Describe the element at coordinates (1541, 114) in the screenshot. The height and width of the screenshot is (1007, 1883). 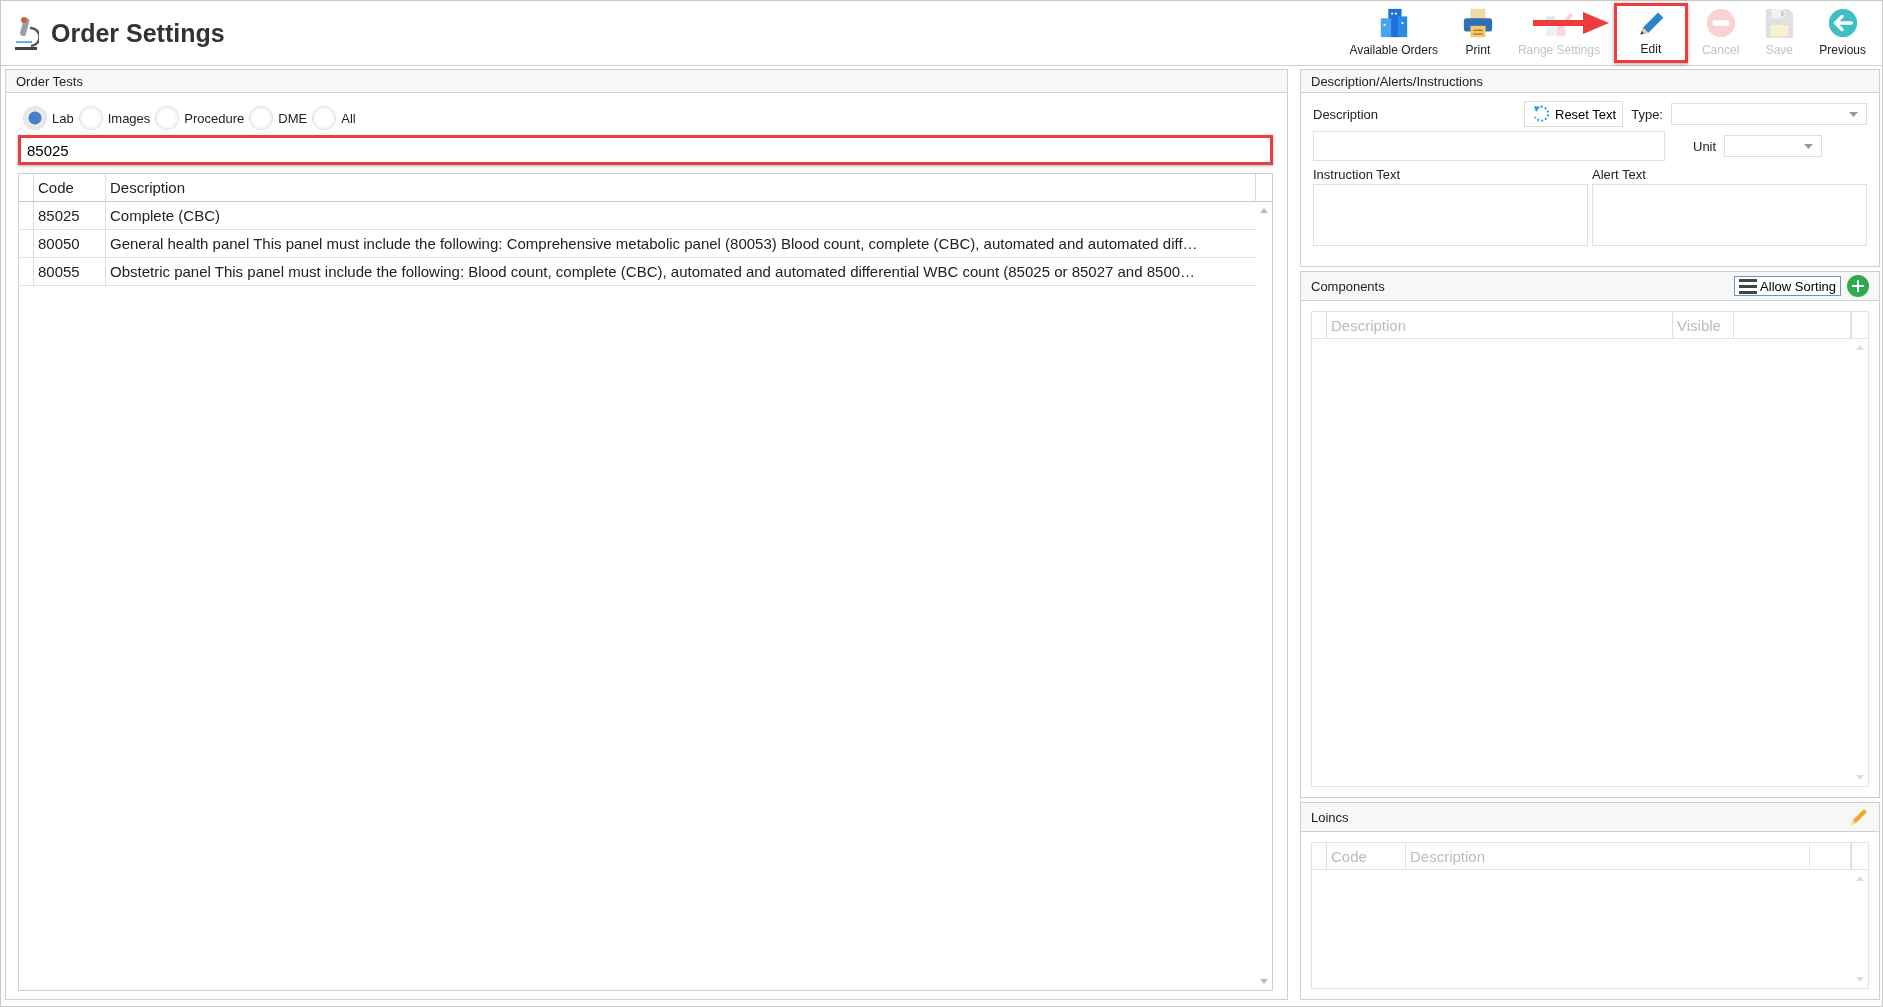
I see `refresh-icon` at that location.